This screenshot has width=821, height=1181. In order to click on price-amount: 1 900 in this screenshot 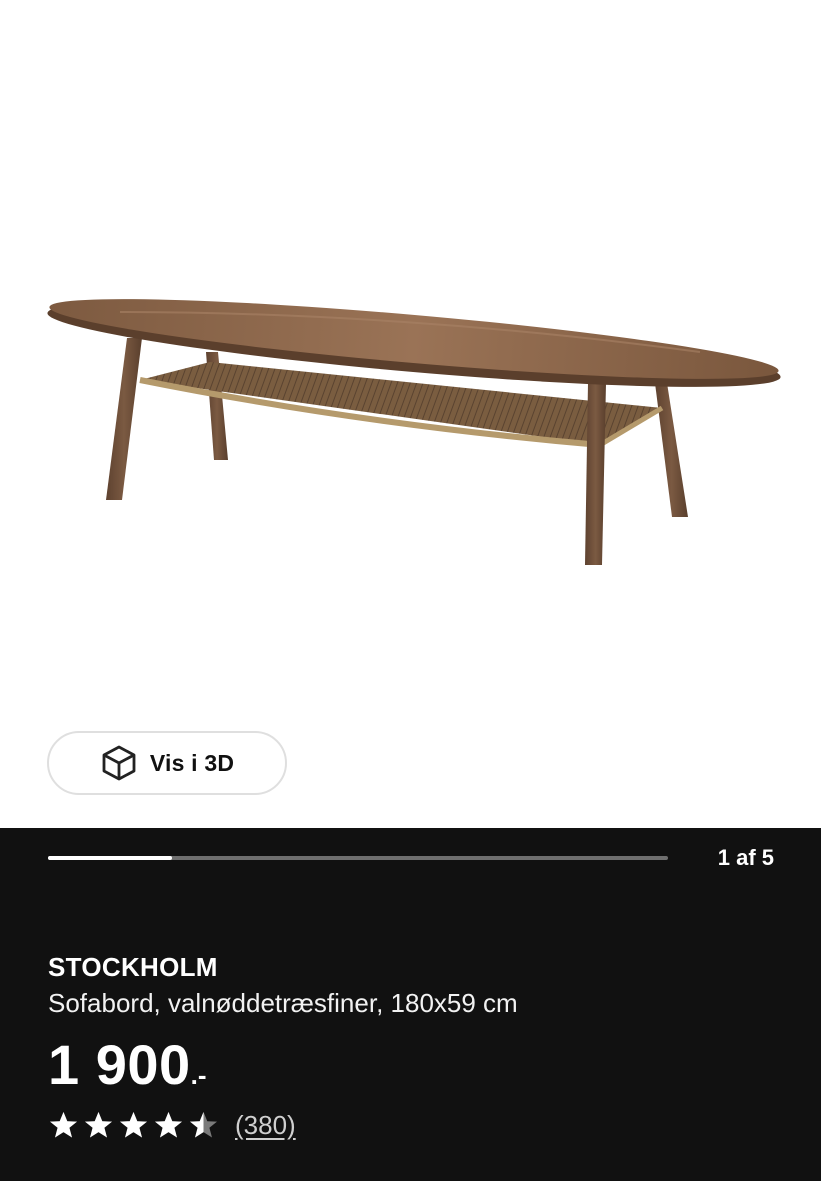, I will do `click(119, 1064)`.